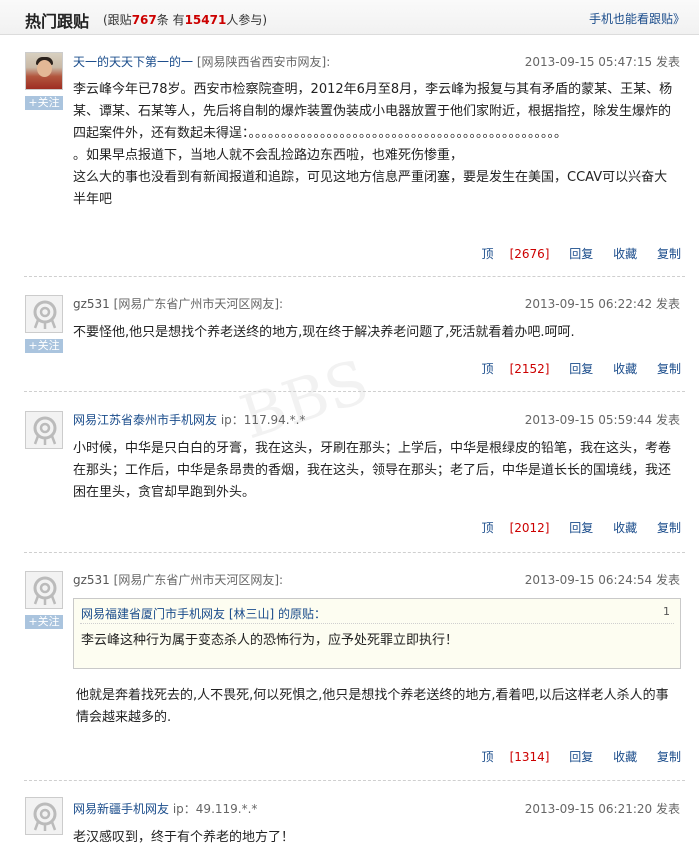 The image size is (699, 867). Describe the element at coordinates (133, 62) in the screenshot. I see `username-link: 天一的天天下第一的一` at that location.